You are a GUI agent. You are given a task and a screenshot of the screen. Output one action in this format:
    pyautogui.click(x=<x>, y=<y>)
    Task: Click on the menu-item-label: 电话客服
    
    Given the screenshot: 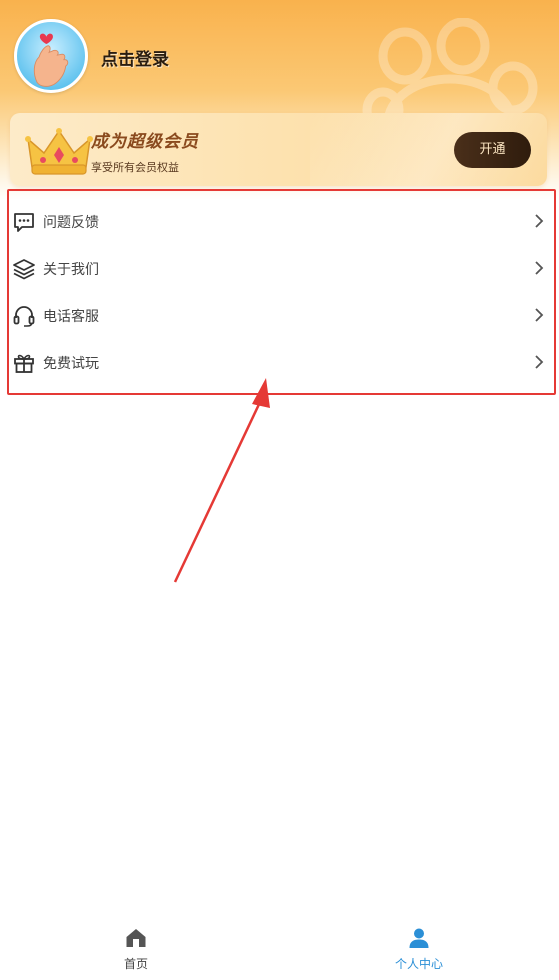 What is the action you would take?
    pyautogui.click(x=71, y=317)
    